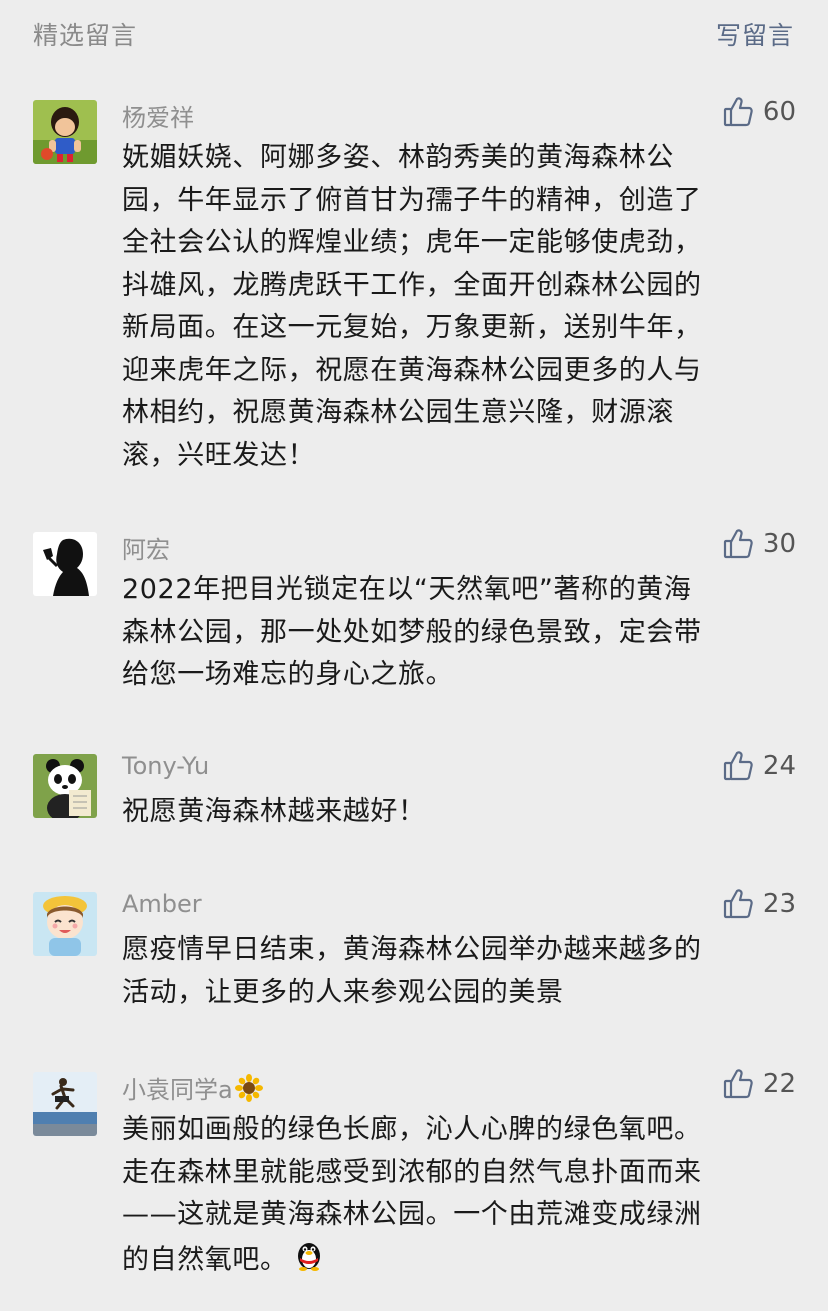 Image resolution: width=828 pixels, height=1311 pixels. Describe the element at coordinates (65, 132) in the screenshot. I see `cartoon-boy-avatar-icon` at that location.